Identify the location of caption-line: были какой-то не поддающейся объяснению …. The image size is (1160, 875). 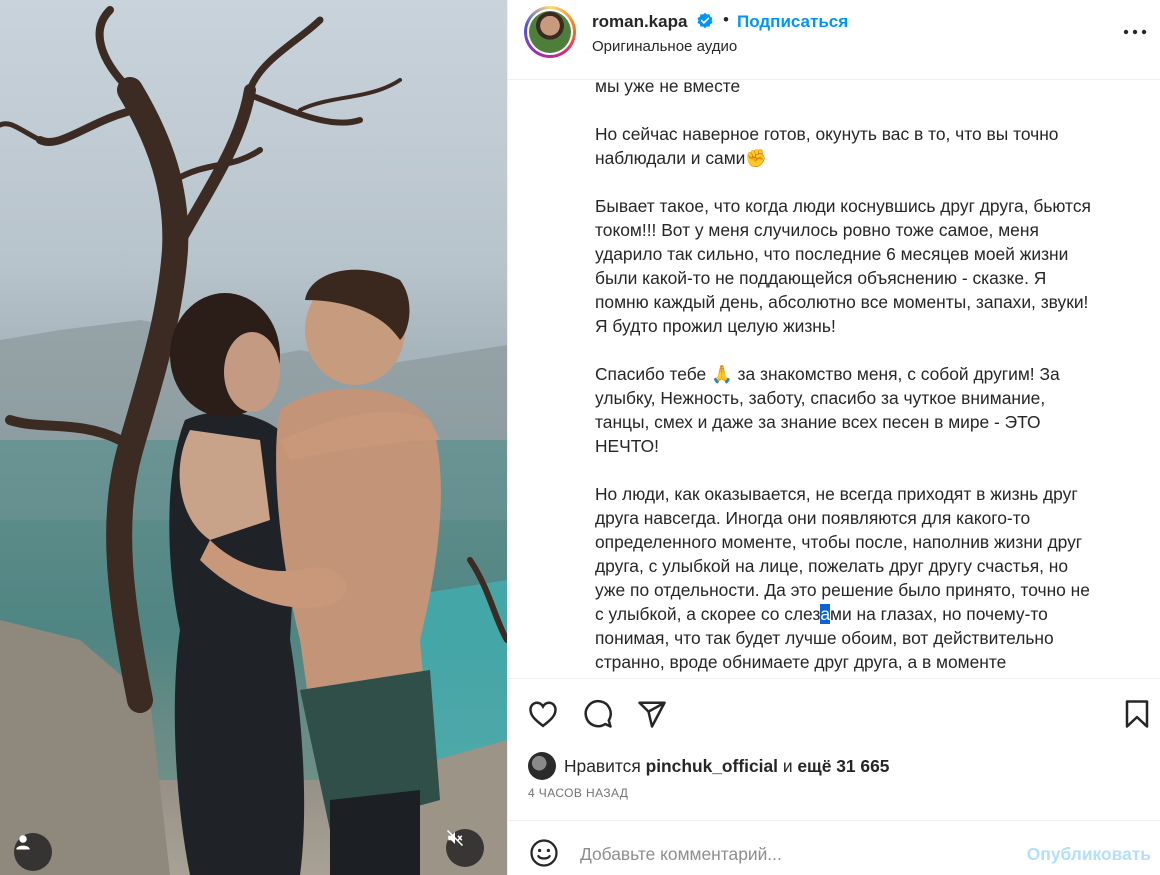
(821, 278).